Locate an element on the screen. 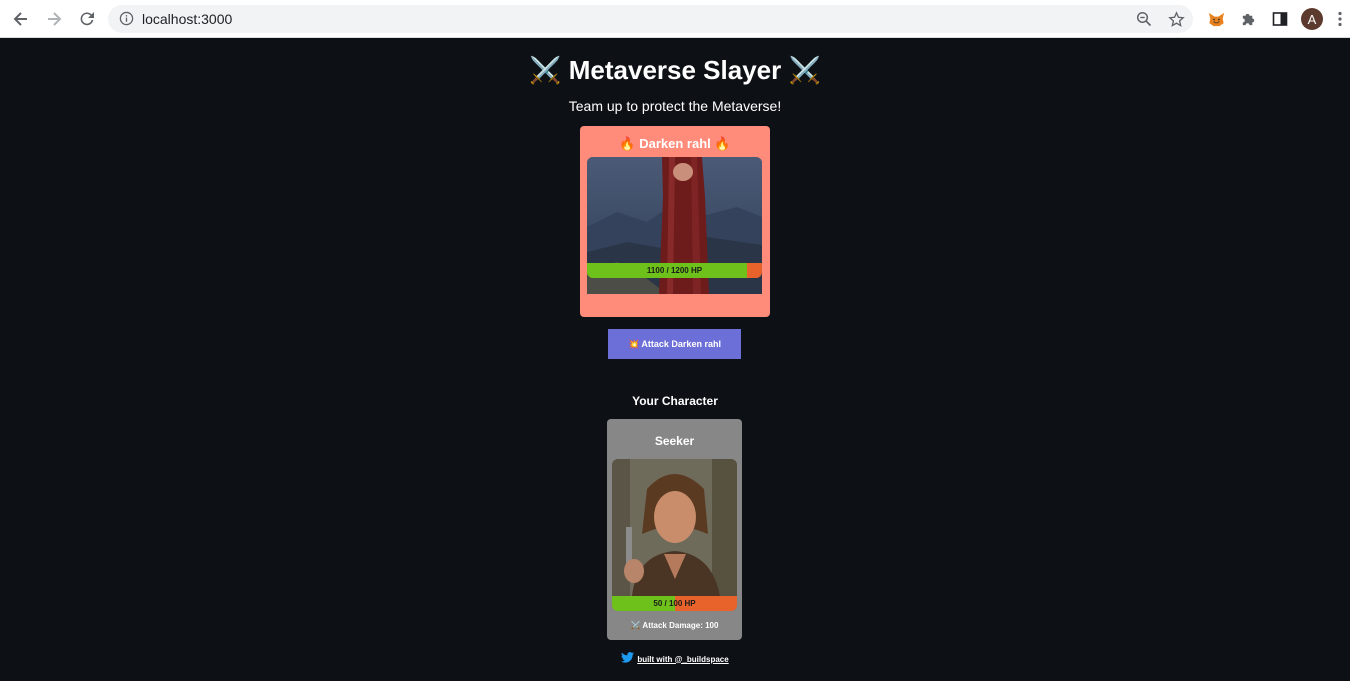 This screenshot has width=1350, height=681. boss-health-bar: 1100 / 1200 HP is located at coordinates (674, 270).